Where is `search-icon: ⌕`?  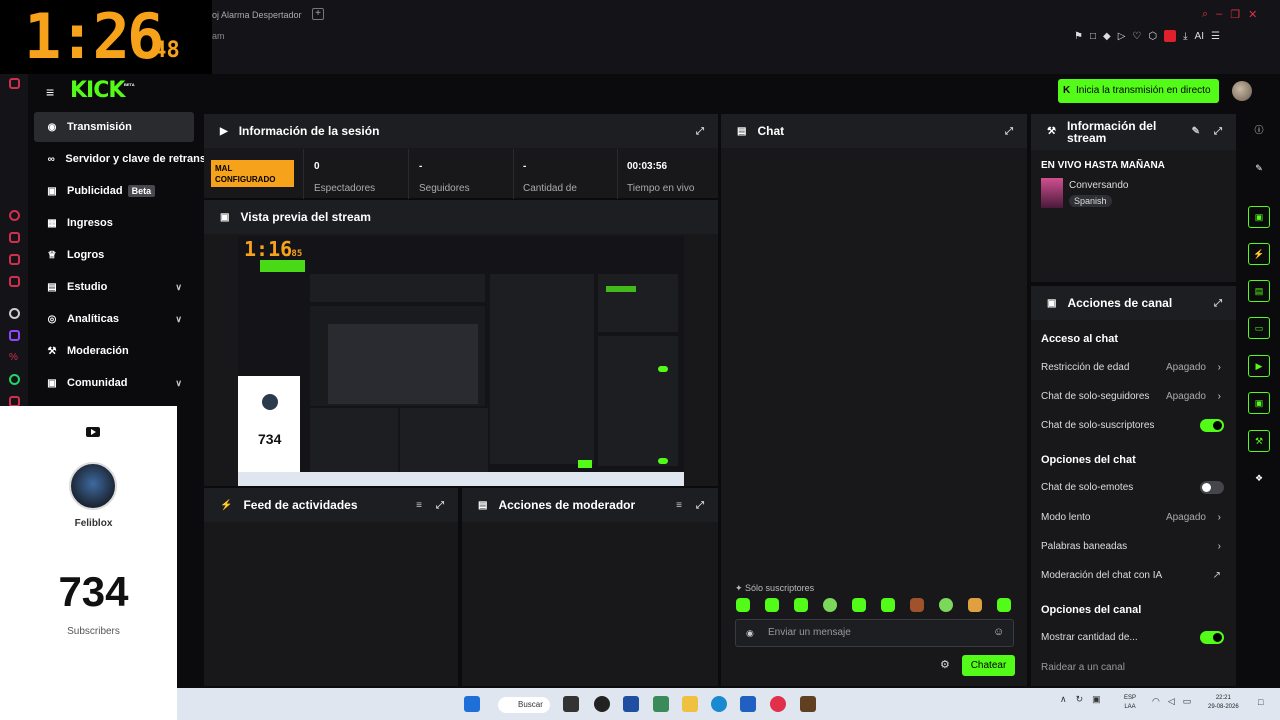 search-icon: ⌕ is located at coordinates (1205, 14).